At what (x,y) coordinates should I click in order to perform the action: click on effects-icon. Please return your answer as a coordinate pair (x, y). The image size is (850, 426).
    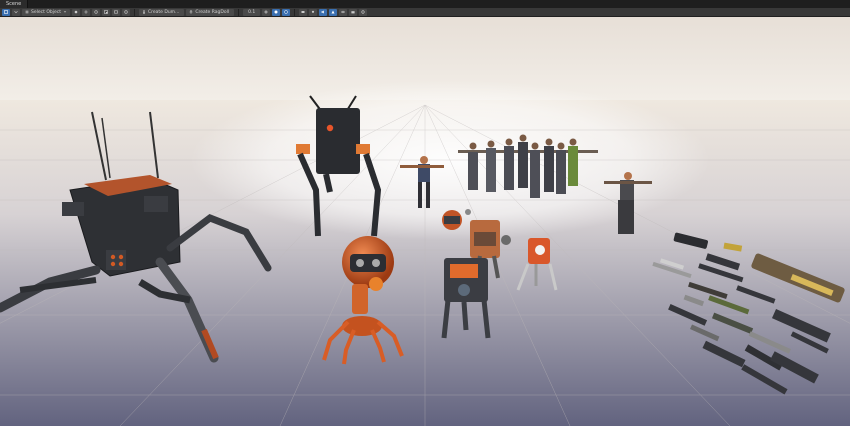
    Looking at the image, I should click on (333, 12).